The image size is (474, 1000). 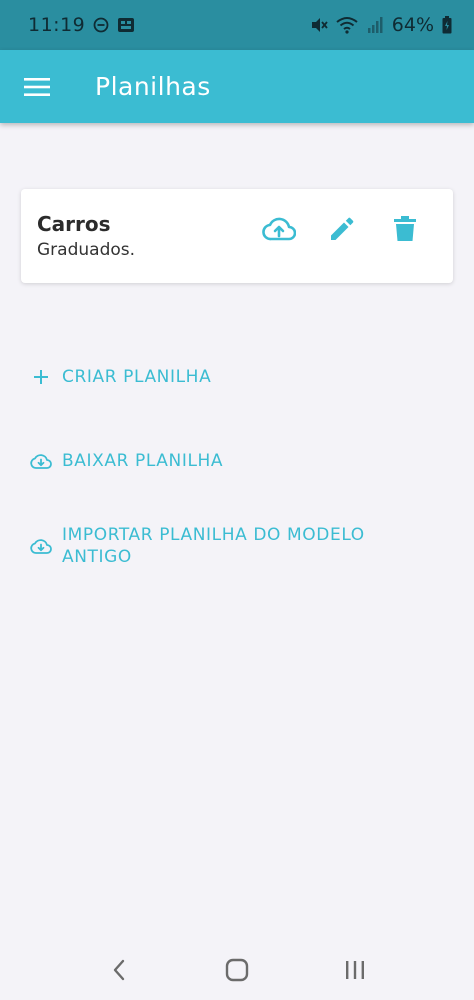 What do you see at coordinates (412, 25) in the screenshot?
I see `battery-percent: 64%` at bounding box center [412, 25].